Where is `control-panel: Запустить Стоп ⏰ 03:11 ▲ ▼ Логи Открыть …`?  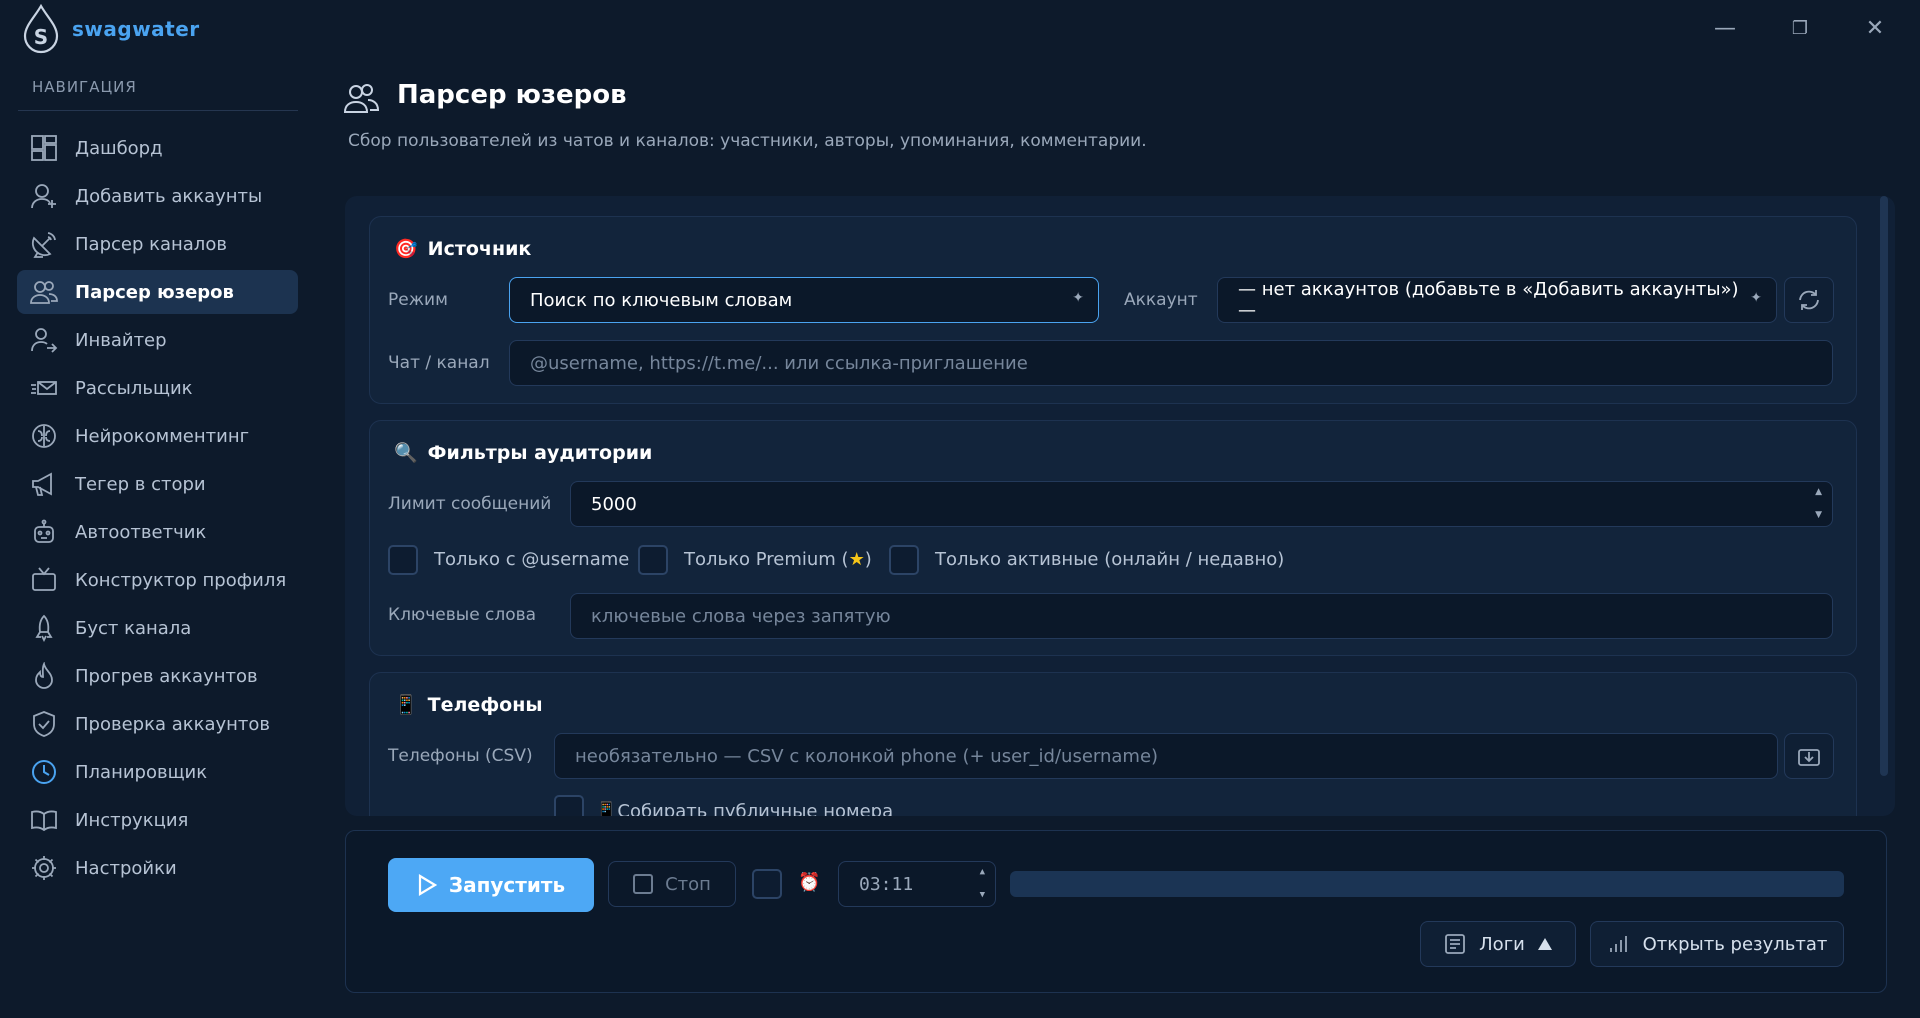 control-panel: Запустить Стоп ⏰ 03:11 ▲ ▼ Логи Открыть … is located at coordinates (1116, 911).